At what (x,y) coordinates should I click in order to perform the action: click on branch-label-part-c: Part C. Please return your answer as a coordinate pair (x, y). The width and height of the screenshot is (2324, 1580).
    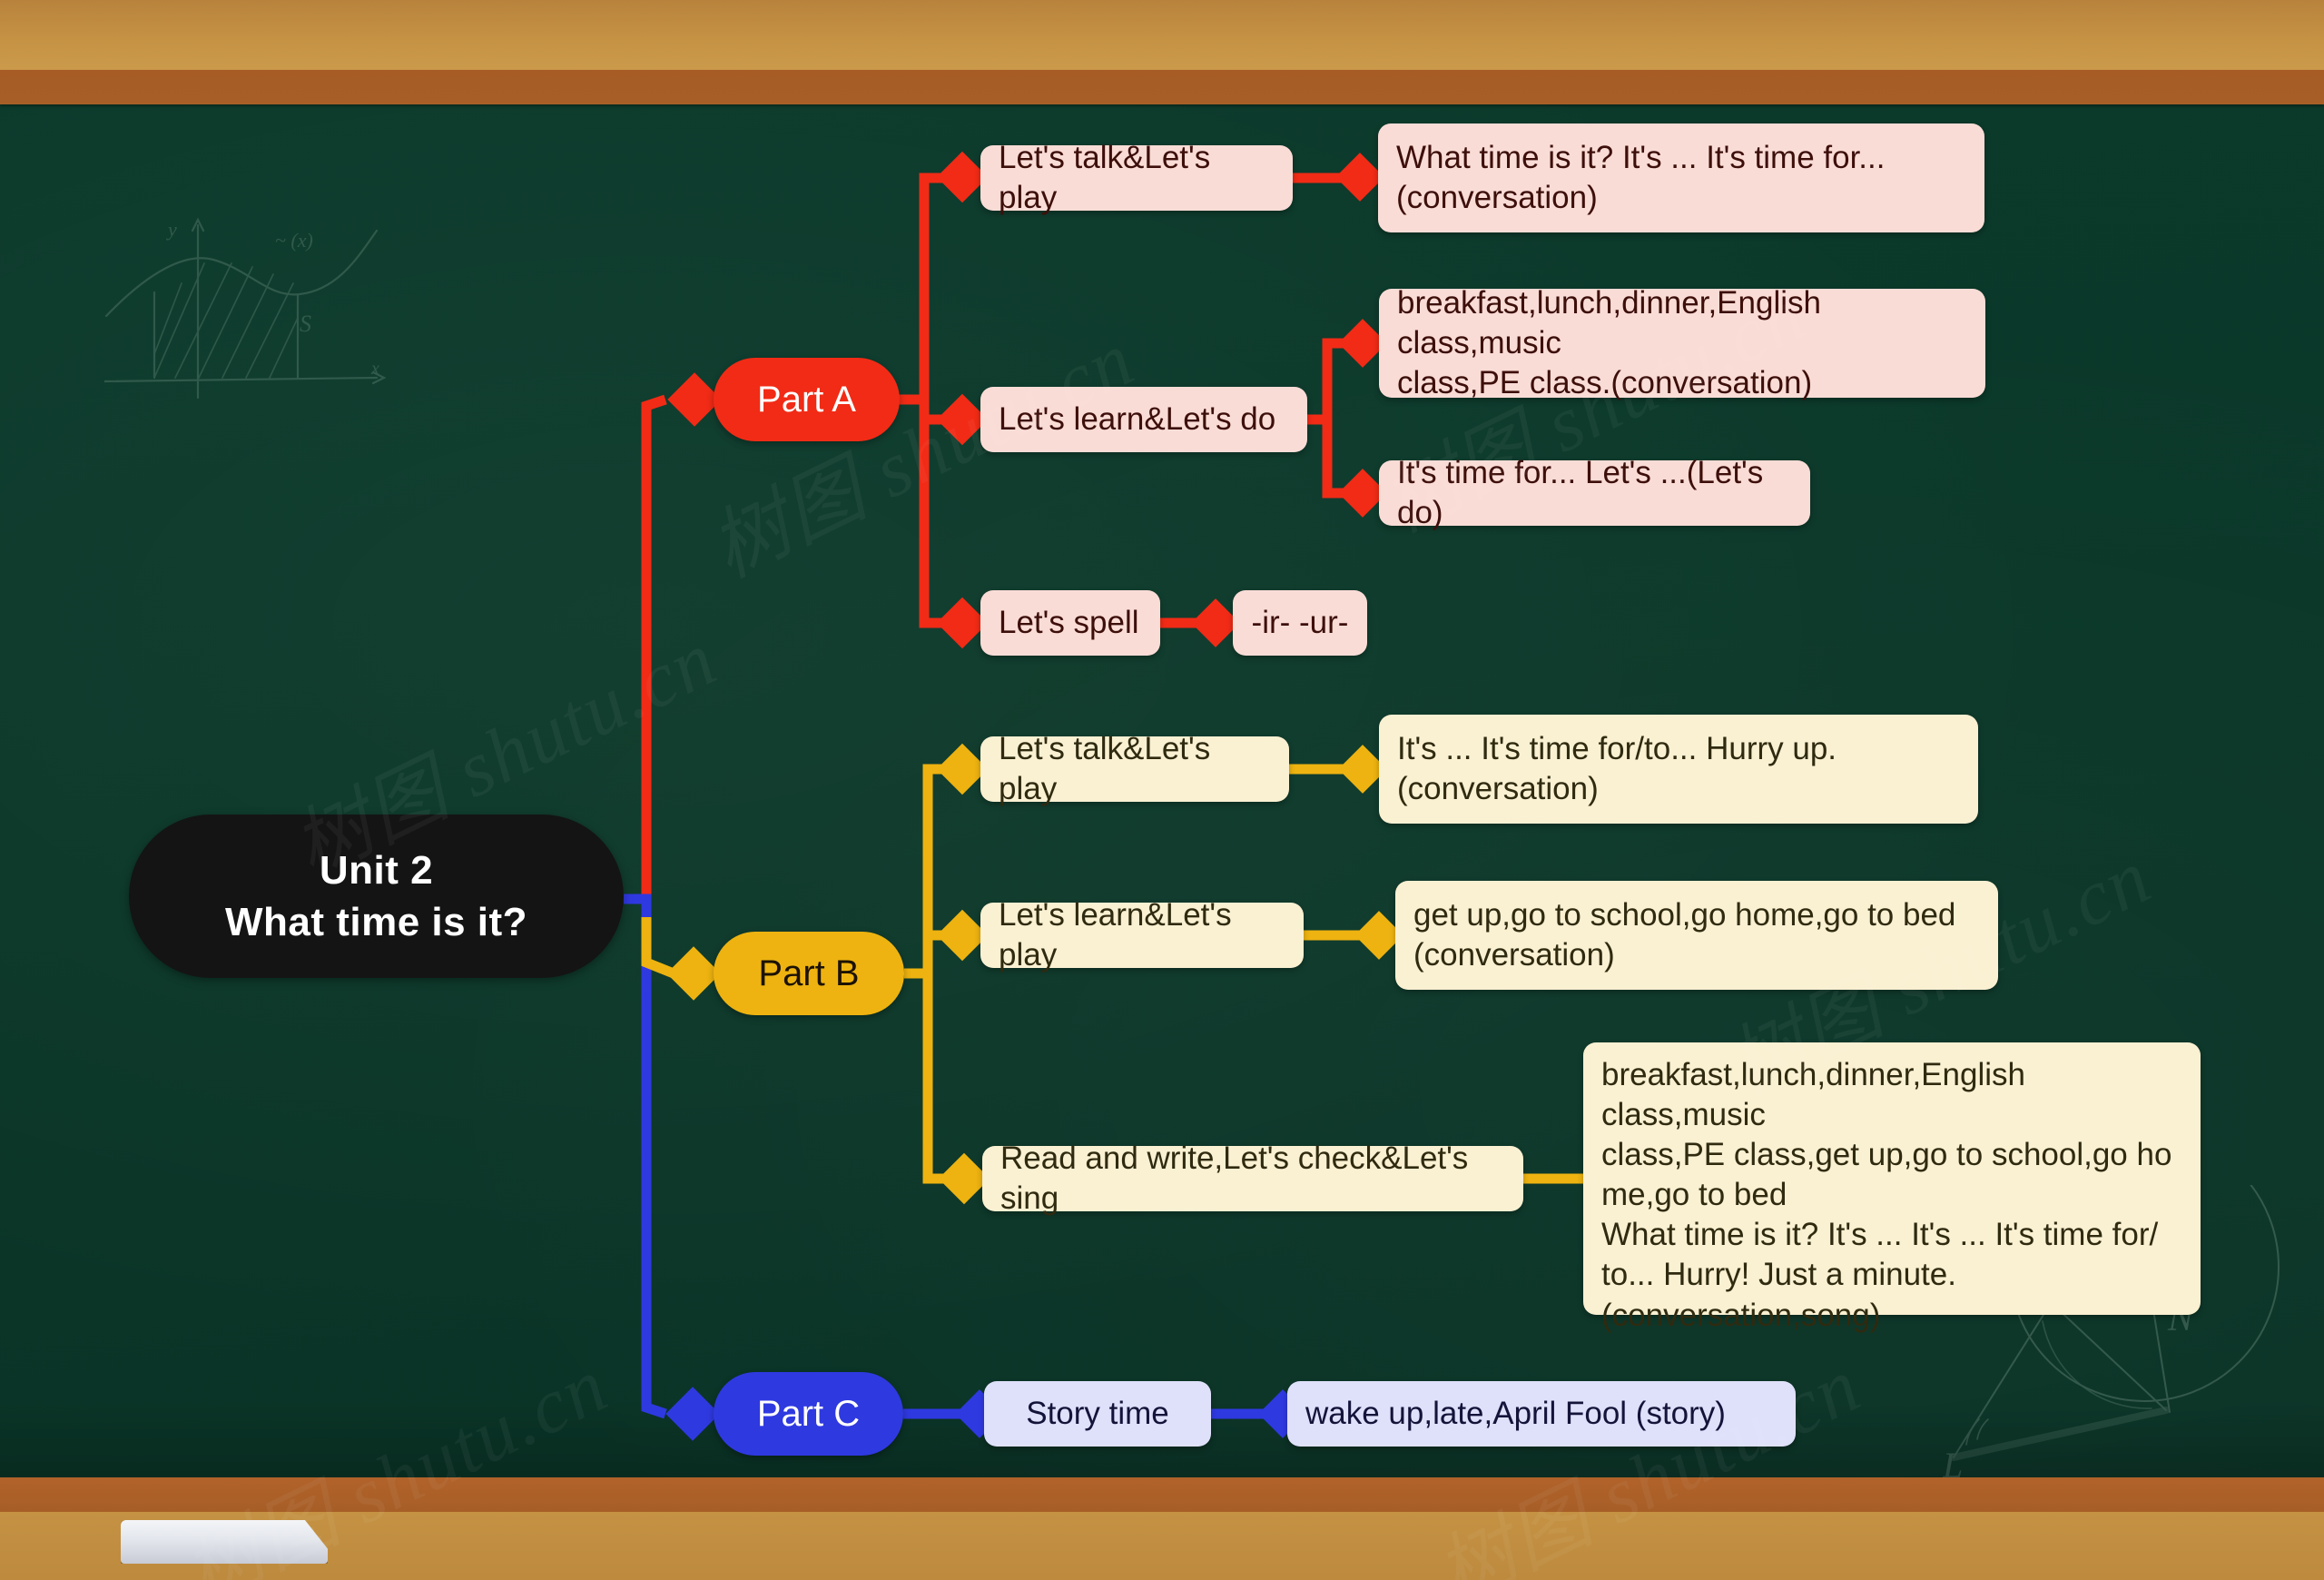
    Looking at the image, I should click on (808, 1414).